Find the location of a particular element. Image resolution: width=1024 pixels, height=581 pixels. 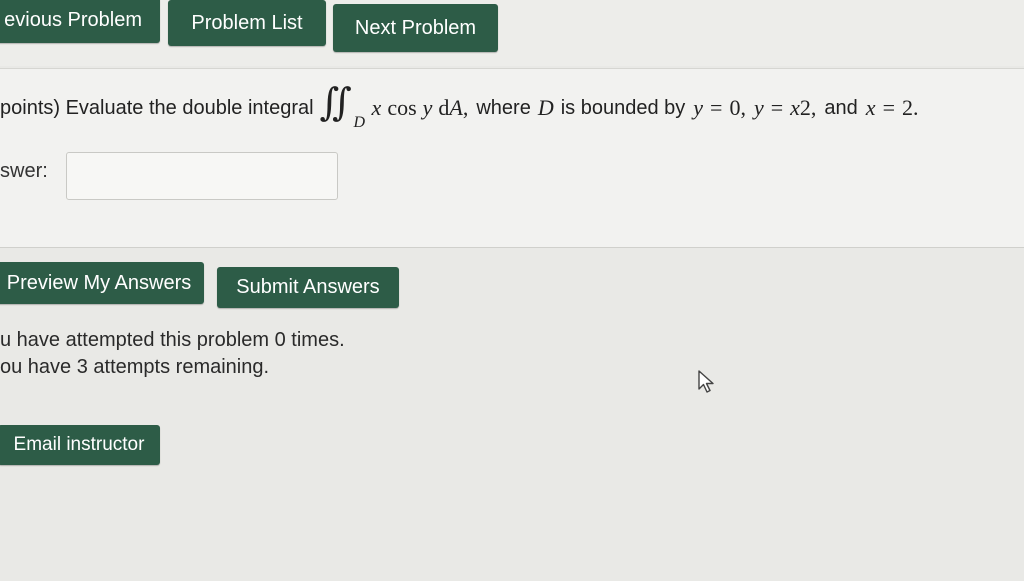

preview-answers-button: Preview My Answers is located at coordinates (102, 283).